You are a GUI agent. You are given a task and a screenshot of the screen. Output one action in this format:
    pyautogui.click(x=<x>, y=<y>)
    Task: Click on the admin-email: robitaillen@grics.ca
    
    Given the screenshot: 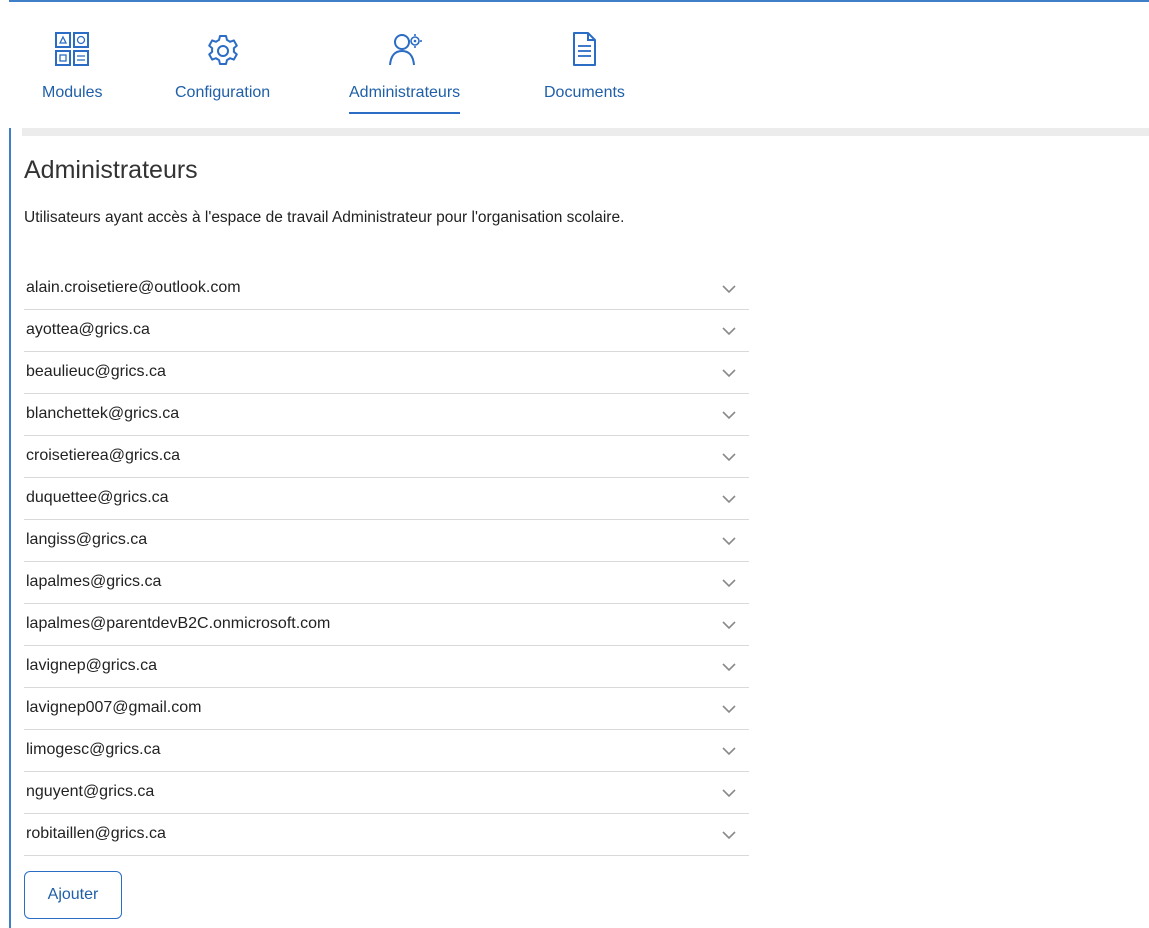 What is the action you would take?
    pyautogui.click(x=96, y=833)
    